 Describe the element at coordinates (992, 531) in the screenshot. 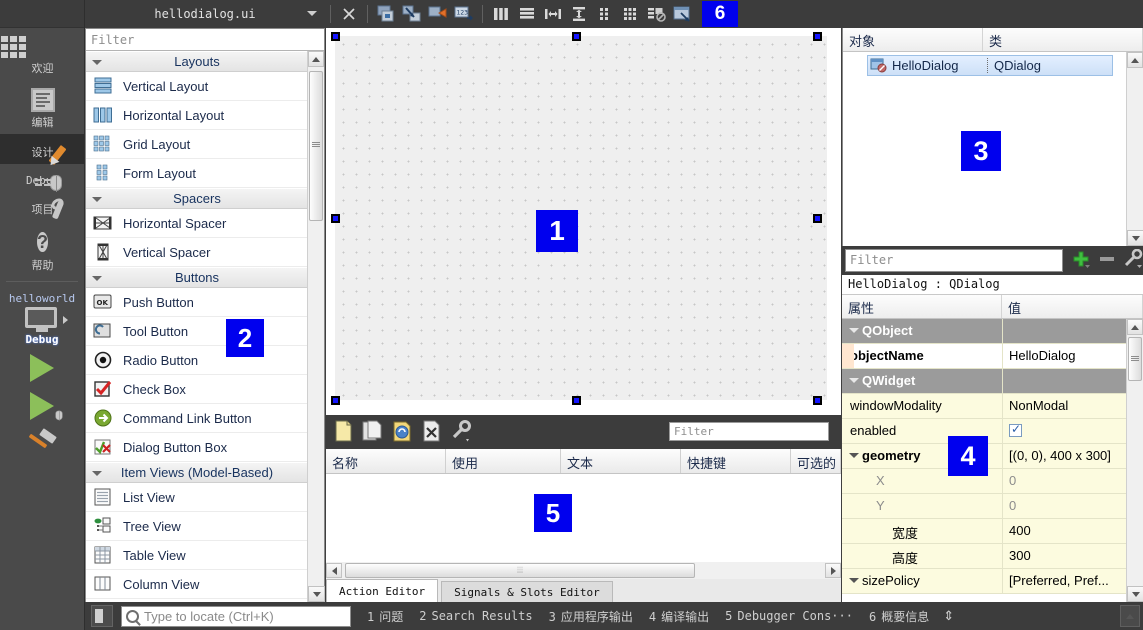

I see `property-row-geometry-width: 宽度 400` at that location.